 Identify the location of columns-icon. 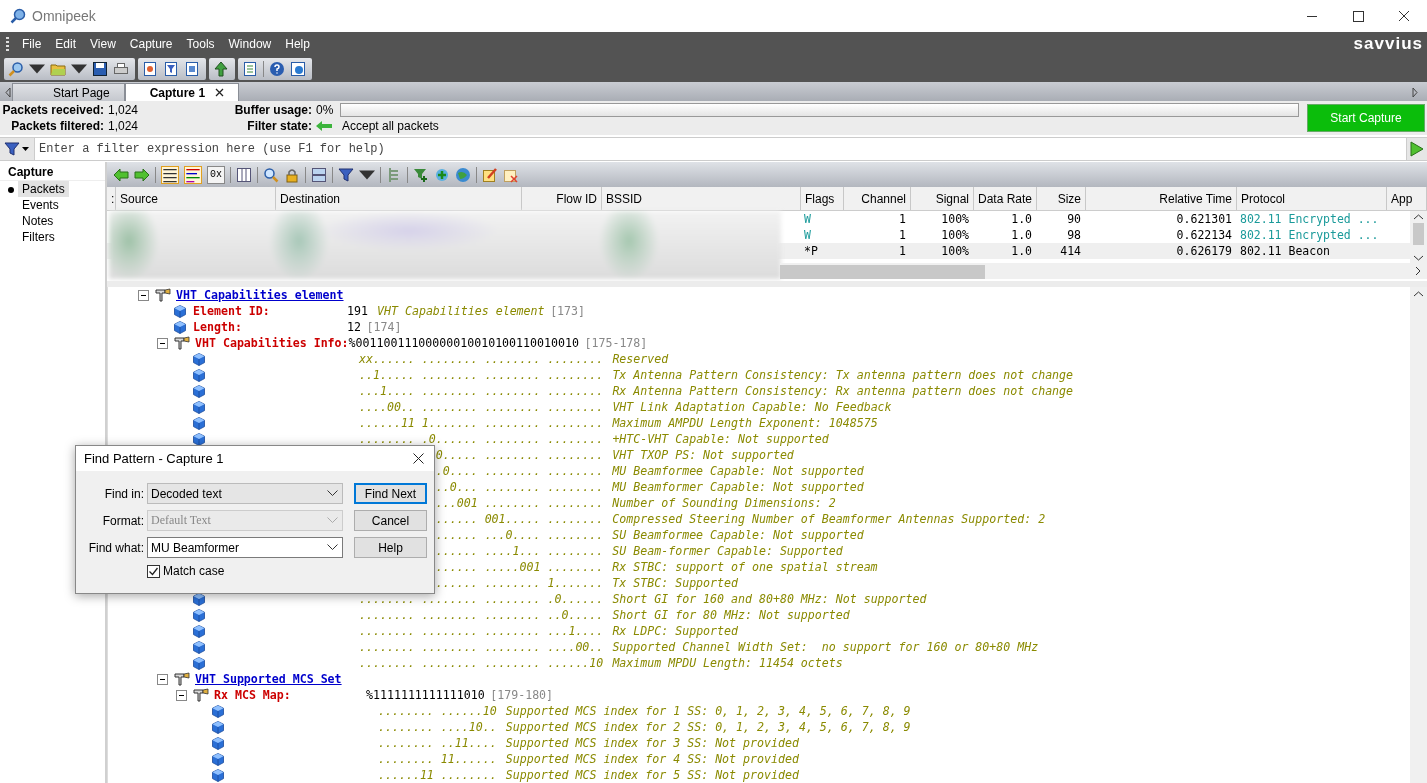
(244, 174).